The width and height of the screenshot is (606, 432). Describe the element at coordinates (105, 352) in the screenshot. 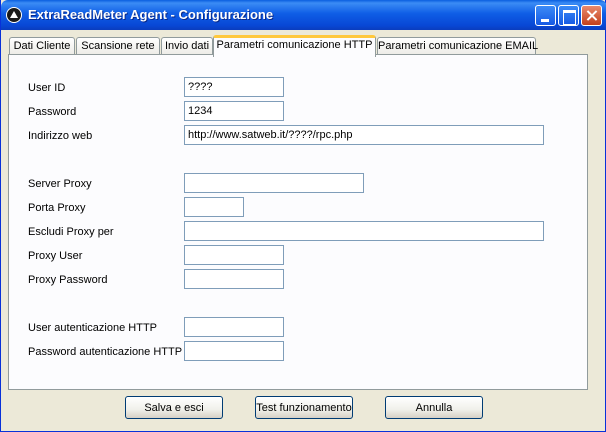

I see `http-auth-password-label: Password autenticazione HTTP` at that location.